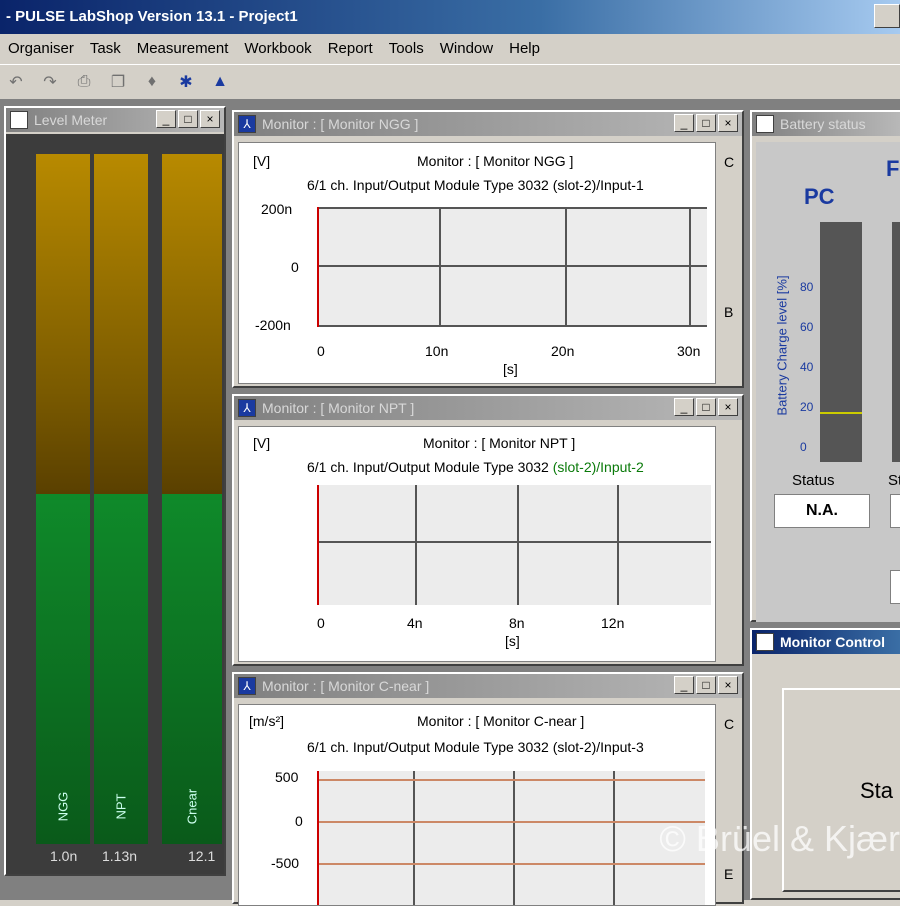 The image size is (900, 906). What do you see at coordinates (105, 48) in the screenshot?
I see `menu-task: Task` at bounding box center [105, 48].